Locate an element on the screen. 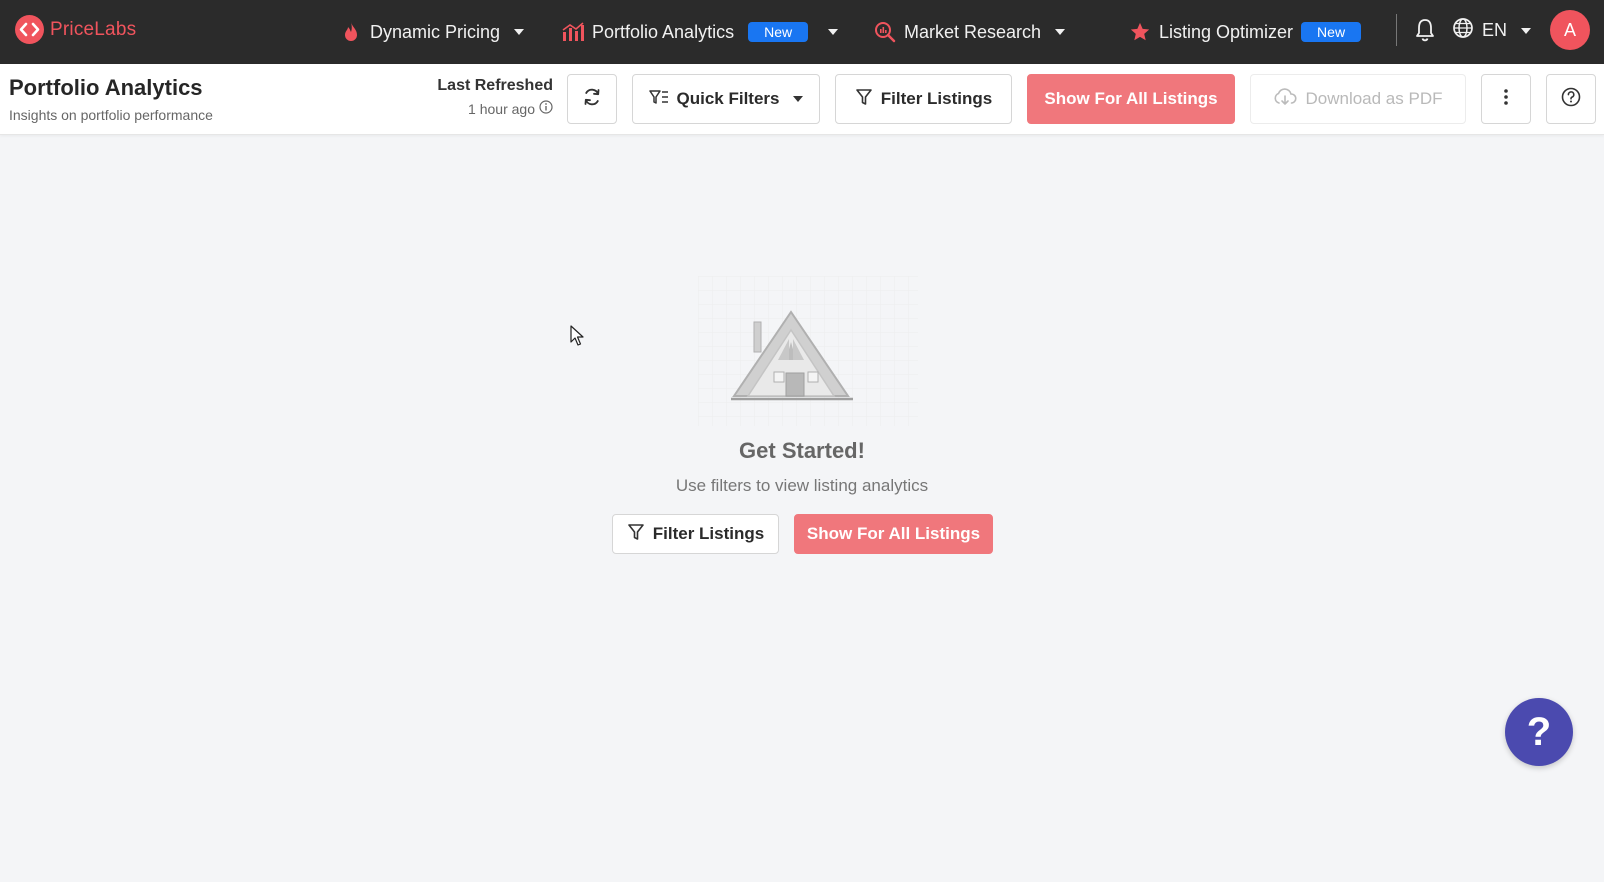 The height and width of the screenshot is (882, 1604). quick-filters-button: Quick Filters is located at coordinates (726, 99).